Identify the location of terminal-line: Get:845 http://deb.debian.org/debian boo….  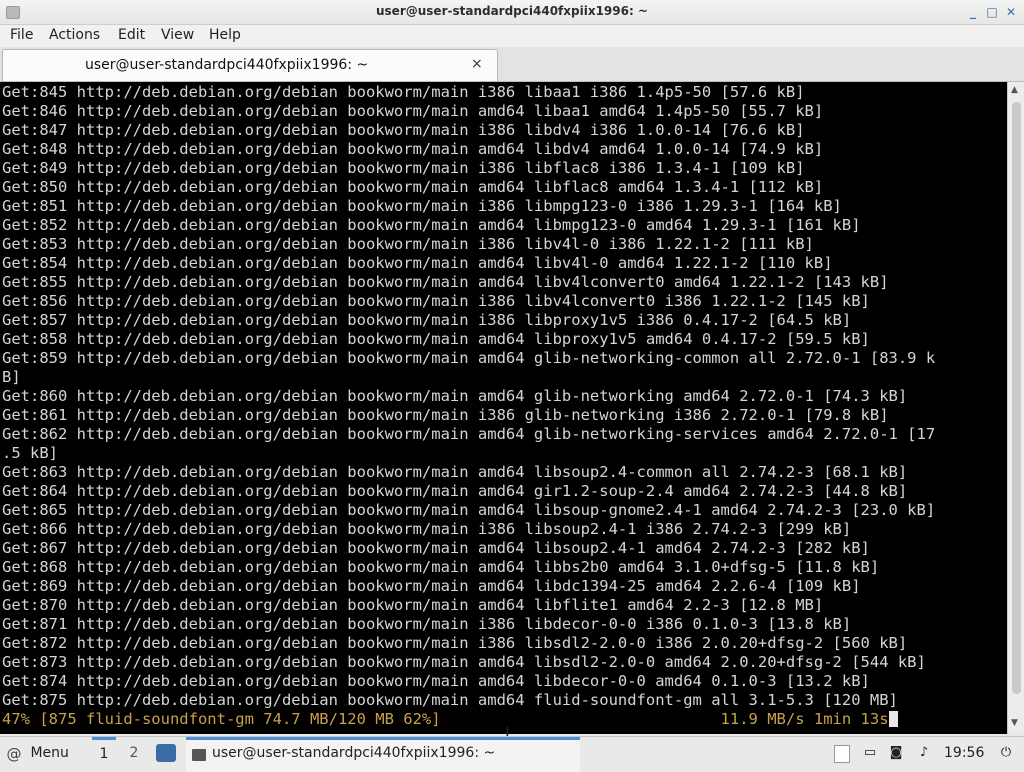
(403, 92).